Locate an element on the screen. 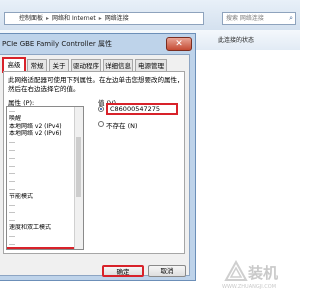 The width and height of the screenshot is (320, 300). property-list-item: 本地网络 v2 (IPv4) is located at coordinates (45, 127).